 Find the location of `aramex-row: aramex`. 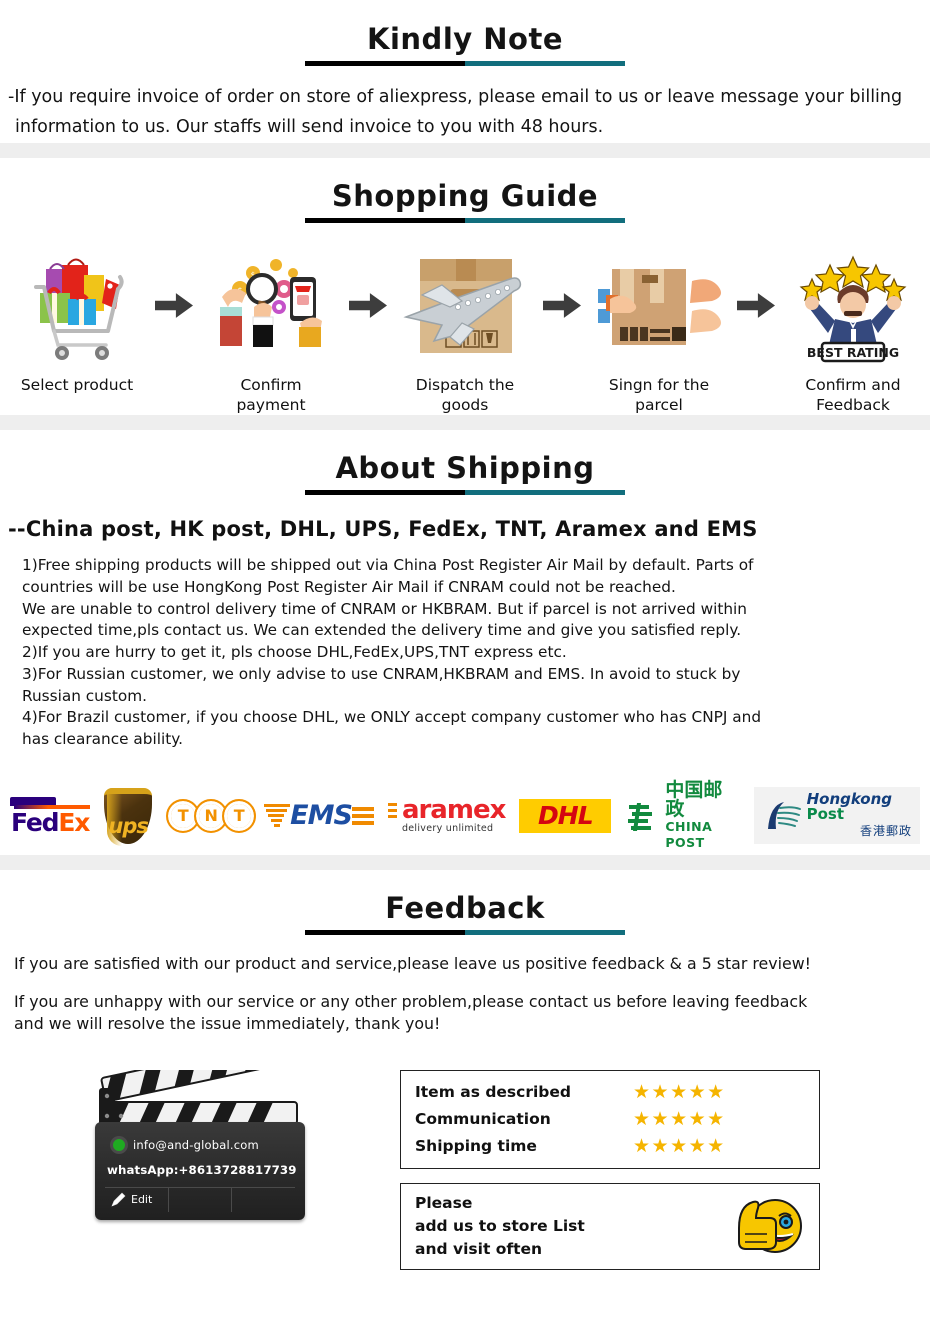

aramex-row: aramex is located at coordinates (446, 810).